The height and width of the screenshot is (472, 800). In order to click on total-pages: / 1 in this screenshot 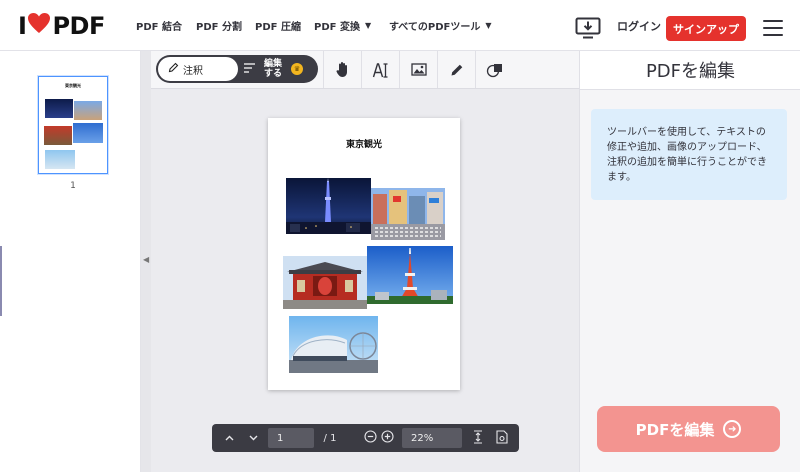, I will do `click(330, 438)`.